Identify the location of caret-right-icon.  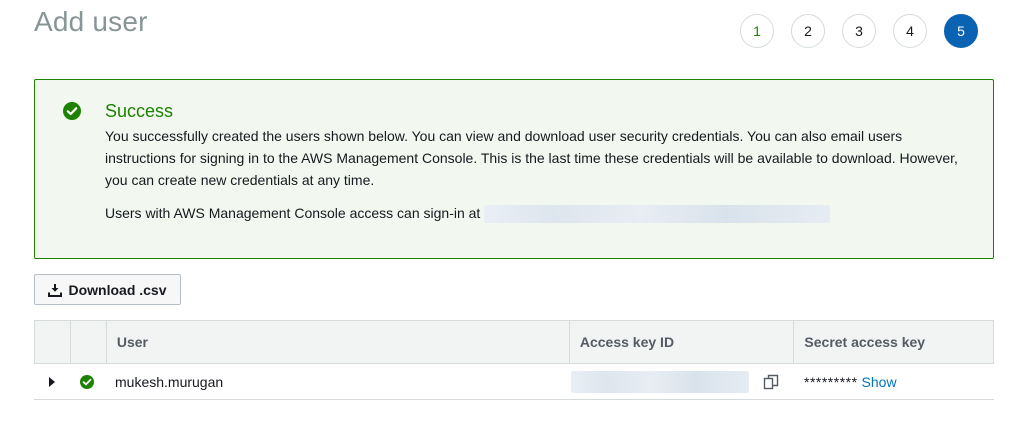
(51, 381).